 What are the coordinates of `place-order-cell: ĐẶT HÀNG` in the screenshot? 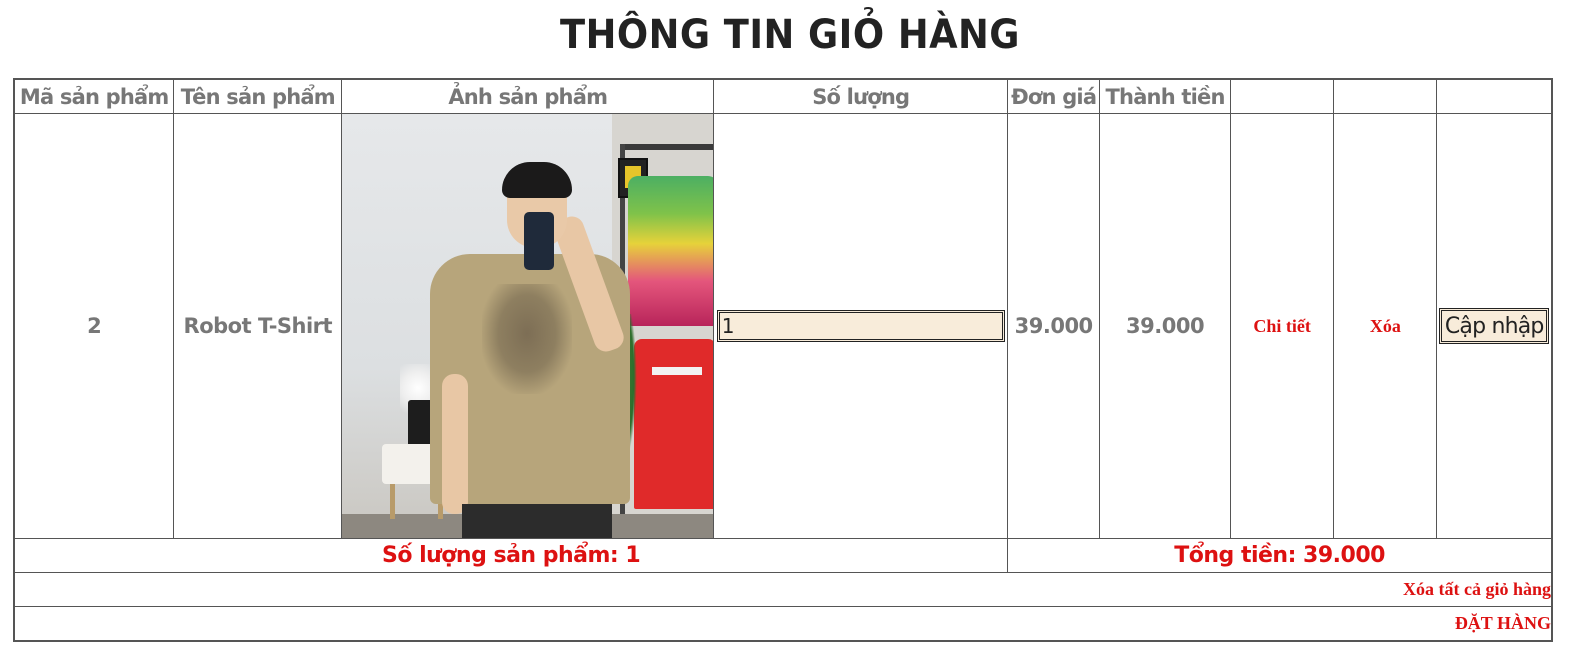 It's located at (783, 624).